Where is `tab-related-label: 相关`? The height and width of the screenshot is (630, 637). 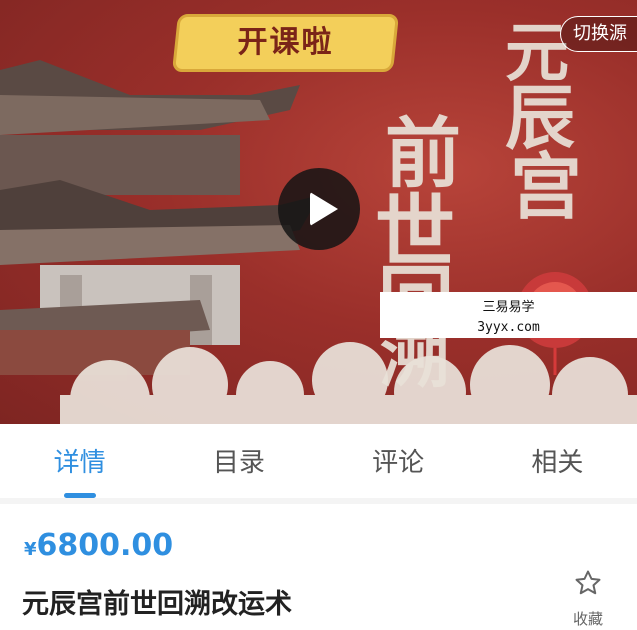 tab-related-label: 相关 is located at coordinates (557, 463).